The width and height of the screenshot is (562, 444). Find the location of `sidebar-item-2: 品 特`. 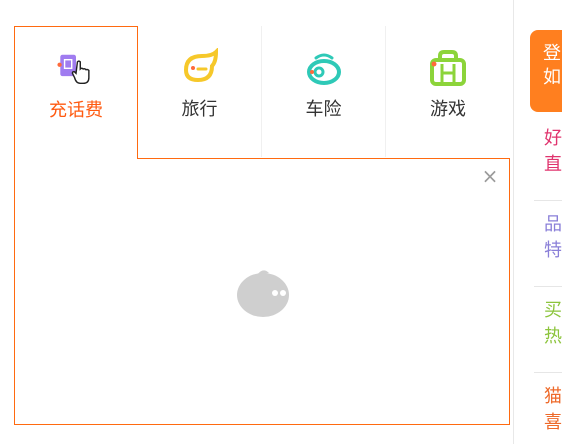

sidebar-item-2: 品 特 is located at coordinates (553, 238).